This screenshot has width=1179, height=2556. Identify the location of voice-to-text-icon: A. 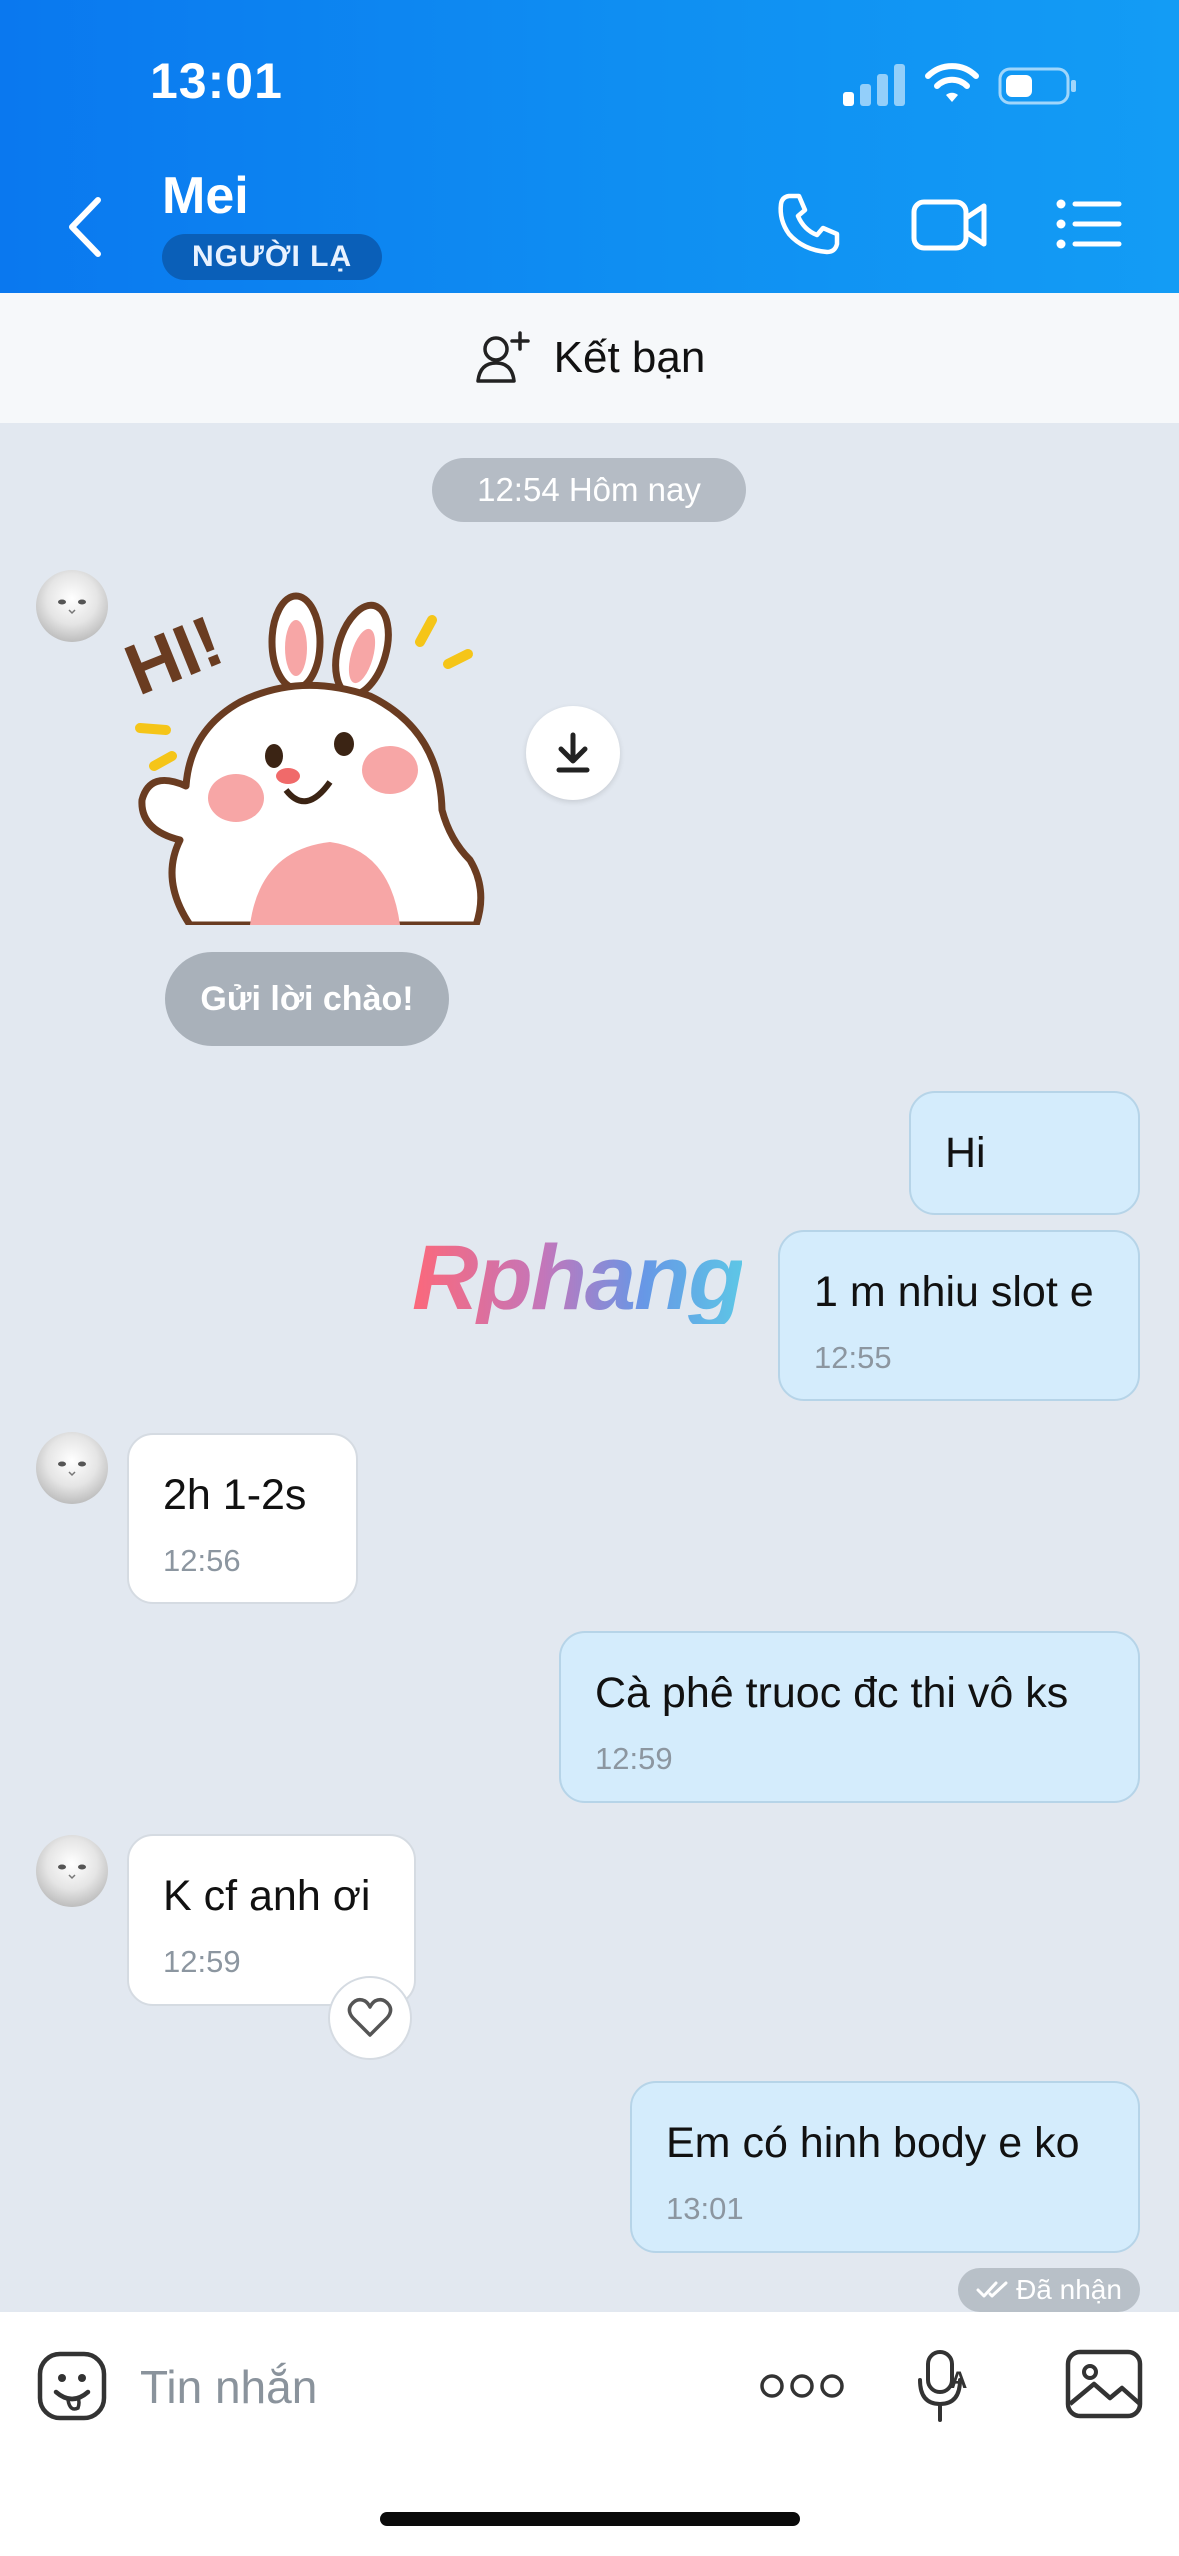
(944, 2386).